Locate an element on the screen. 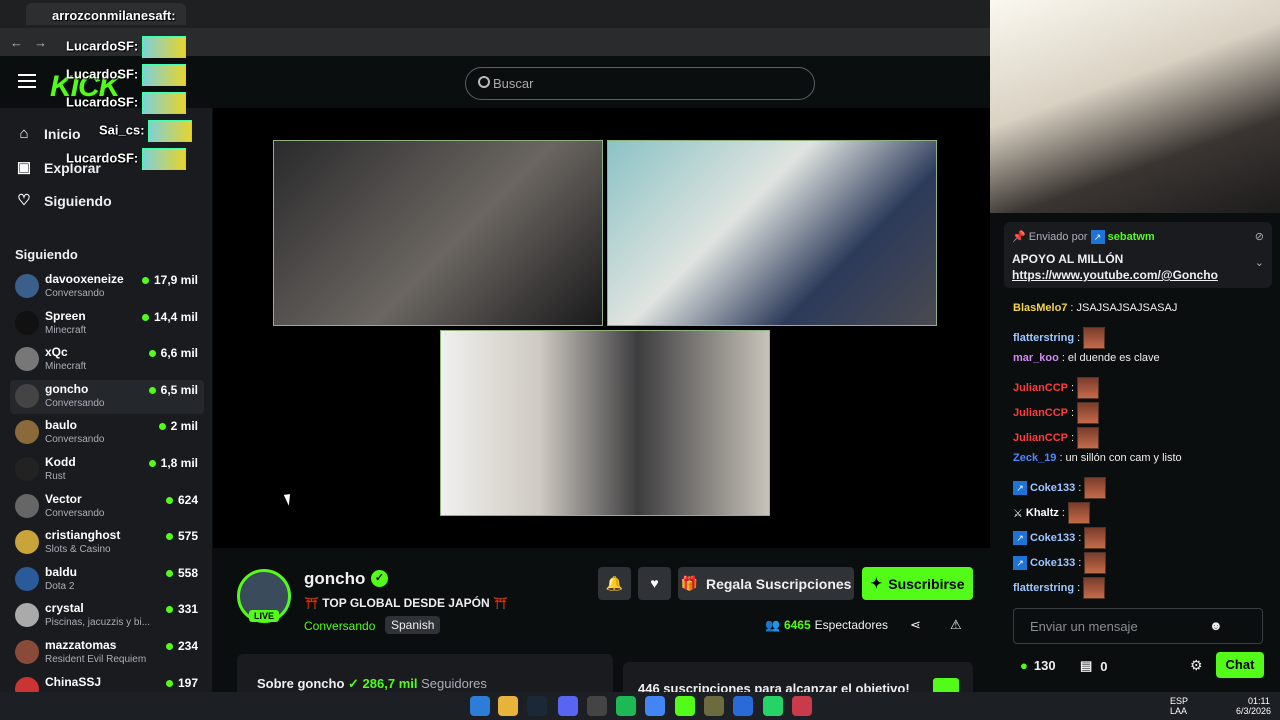 The image size is (1280, 720). drops-value: 0 is located at coordinates (1104, 666).